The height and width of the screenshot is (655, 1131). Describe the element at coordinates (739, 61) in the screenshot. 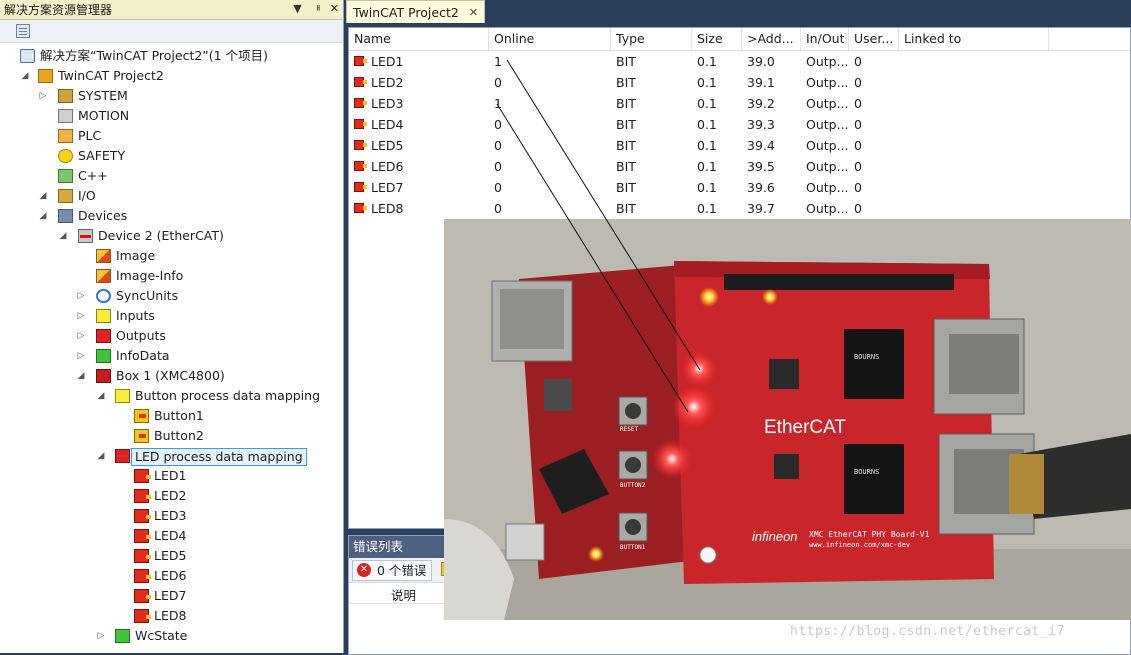

I see `table-row: LED1 1 BIT 0.1 39.0 Outp... 0` at that location.